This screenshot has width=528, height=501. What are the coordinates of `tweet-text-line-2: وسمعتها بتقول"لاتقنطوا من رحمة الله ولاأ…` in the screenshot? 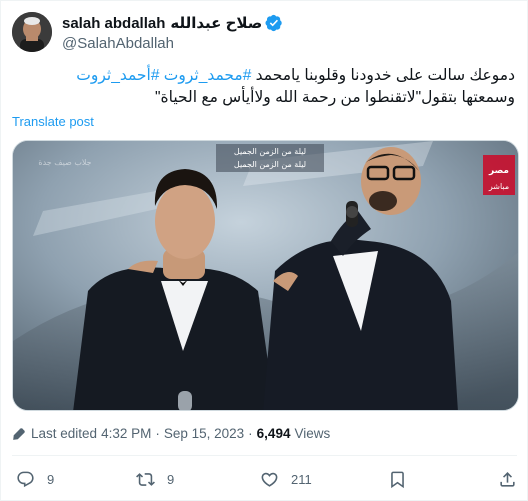 It's located at (334, 97).